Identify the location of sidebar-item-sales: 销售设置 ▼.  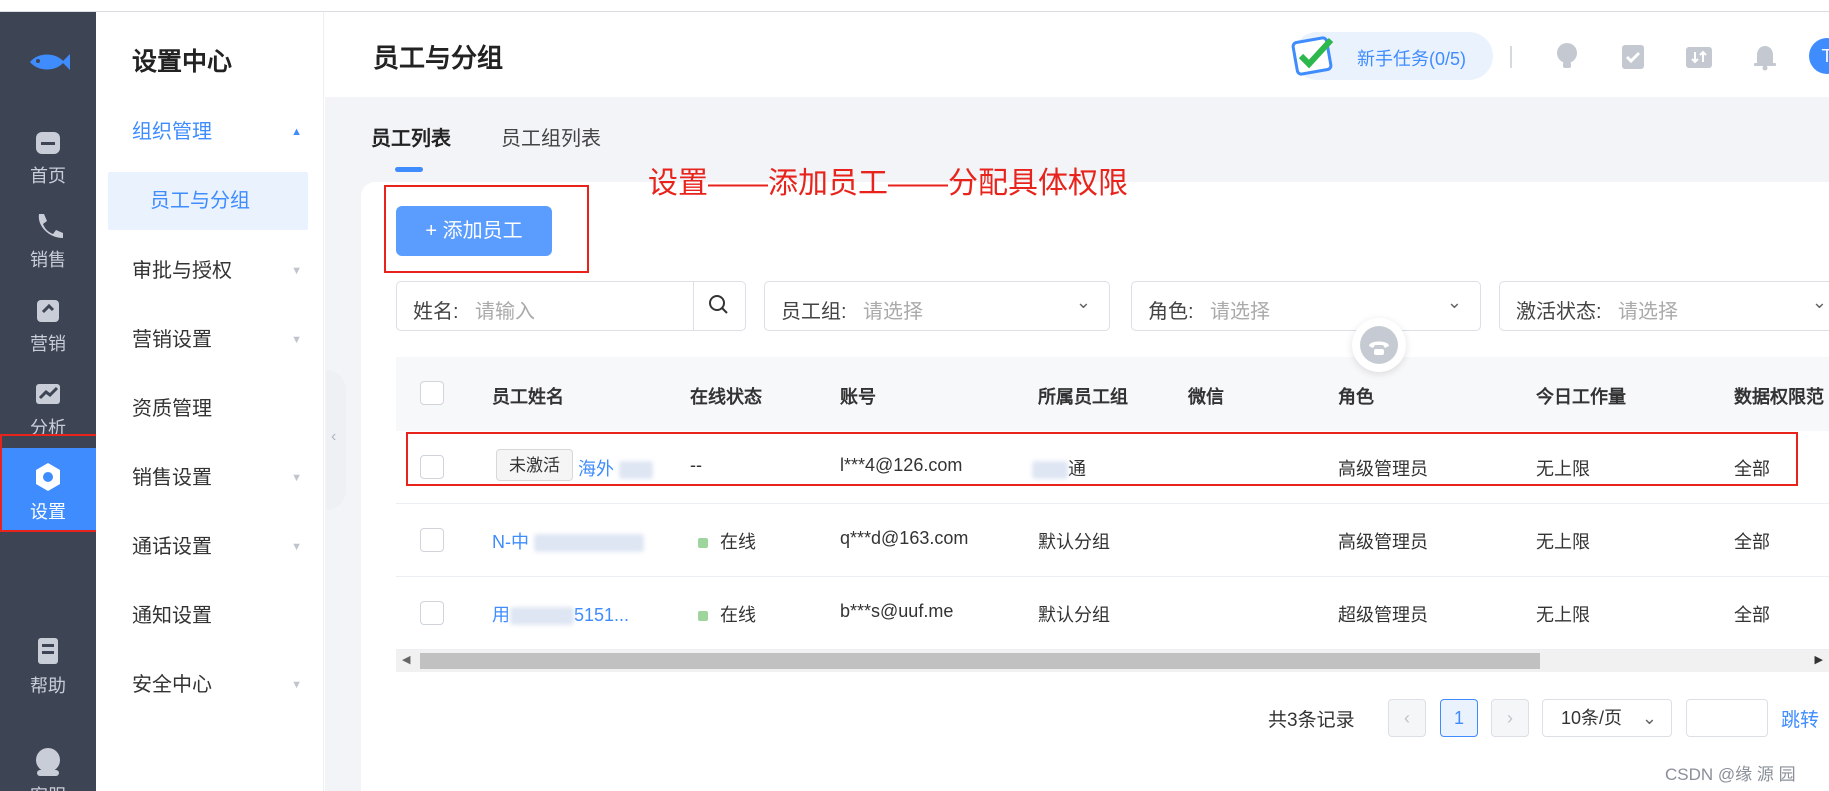
(210, 478).